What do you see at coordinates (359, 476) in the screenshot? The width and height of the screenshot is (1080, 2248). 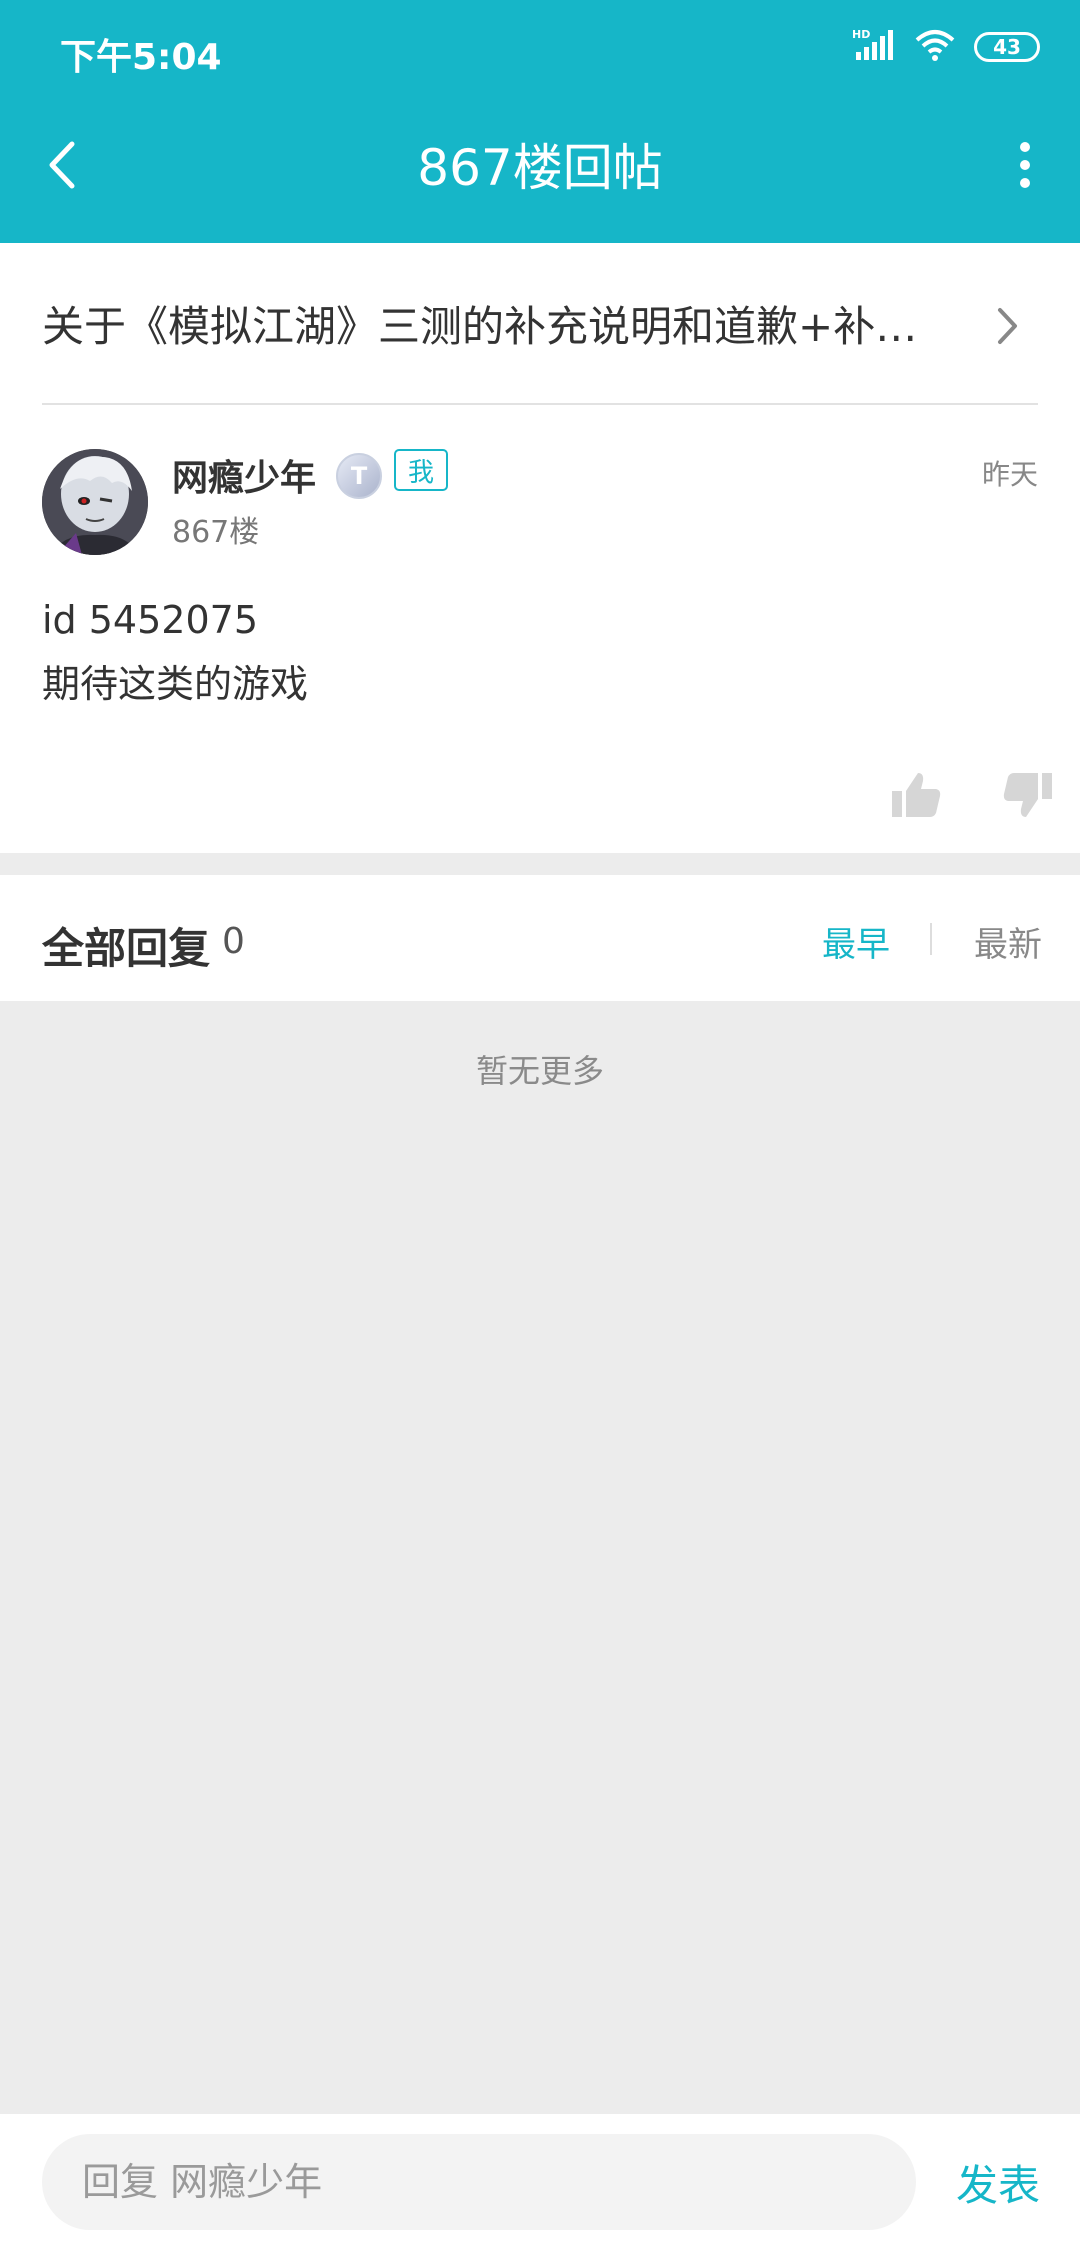 I see `level-badge-icon: T` at bounding box center [359, 476].